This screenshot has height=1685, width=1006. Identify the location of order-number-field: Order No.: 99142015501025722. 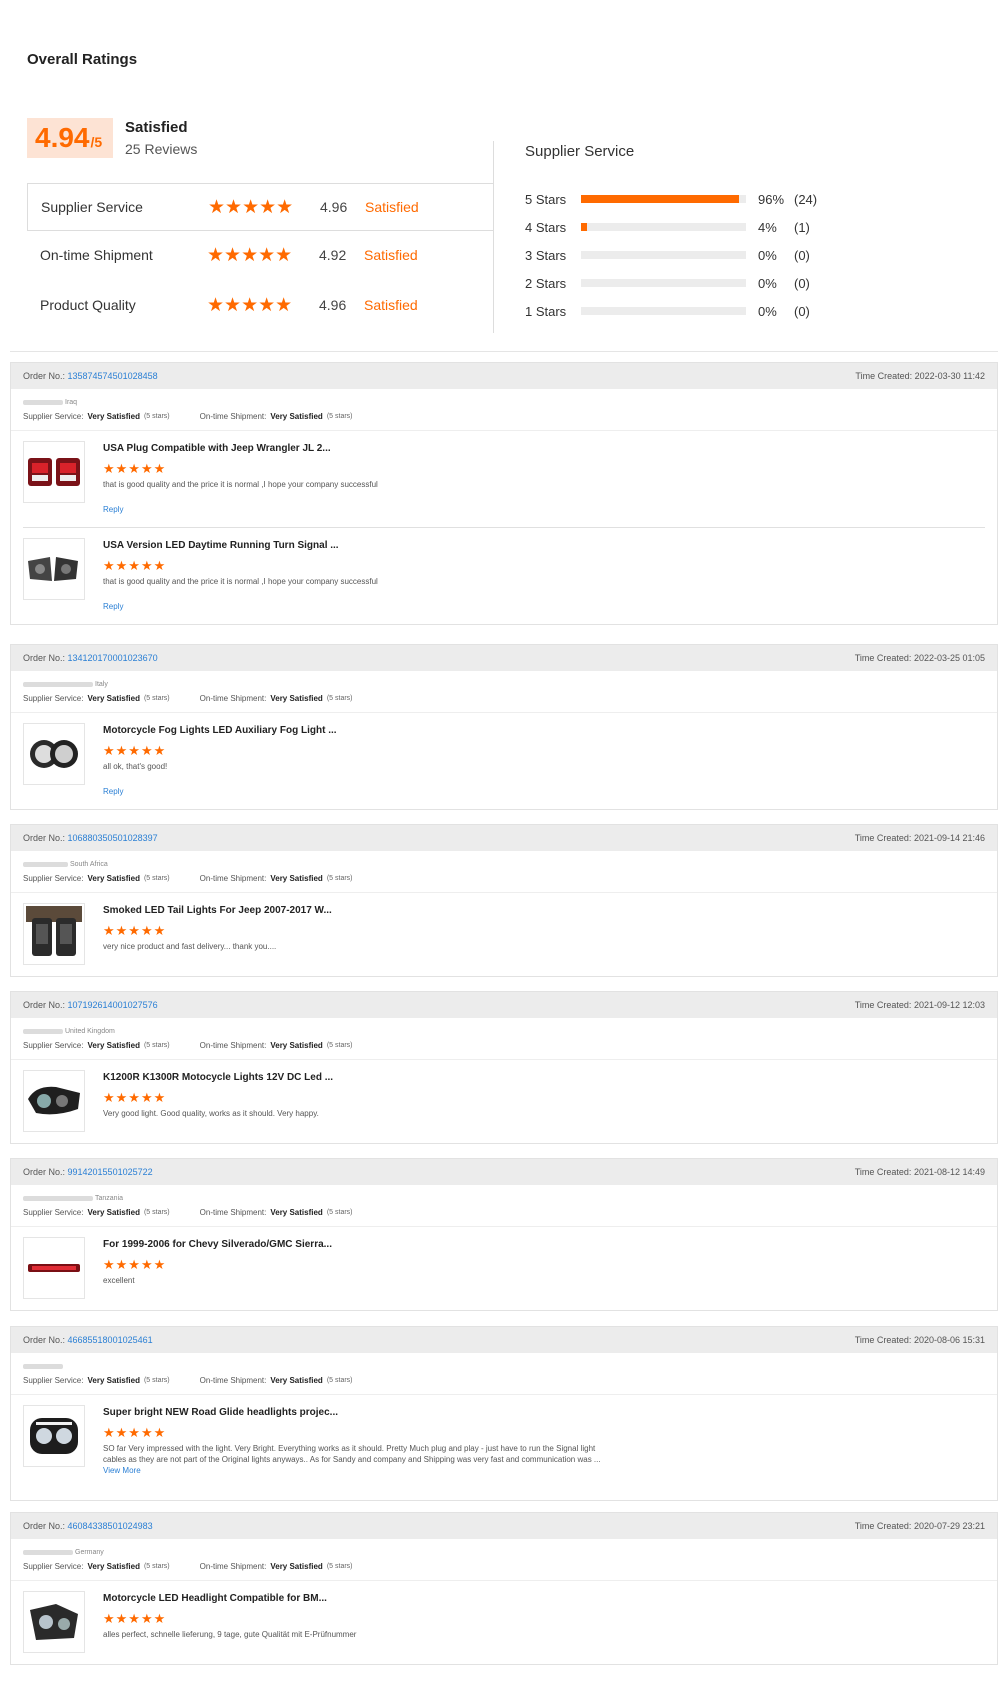
(88, 1172).